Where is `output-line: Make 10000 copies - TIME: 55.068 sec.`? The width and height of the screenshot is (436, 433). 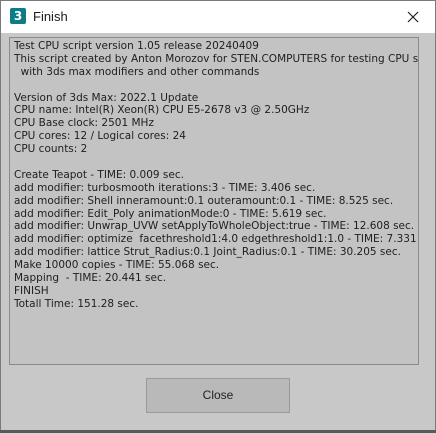 output-line: Make 10000 copies - TIME: 55.068 sec. is located at coordinates (117, 265).